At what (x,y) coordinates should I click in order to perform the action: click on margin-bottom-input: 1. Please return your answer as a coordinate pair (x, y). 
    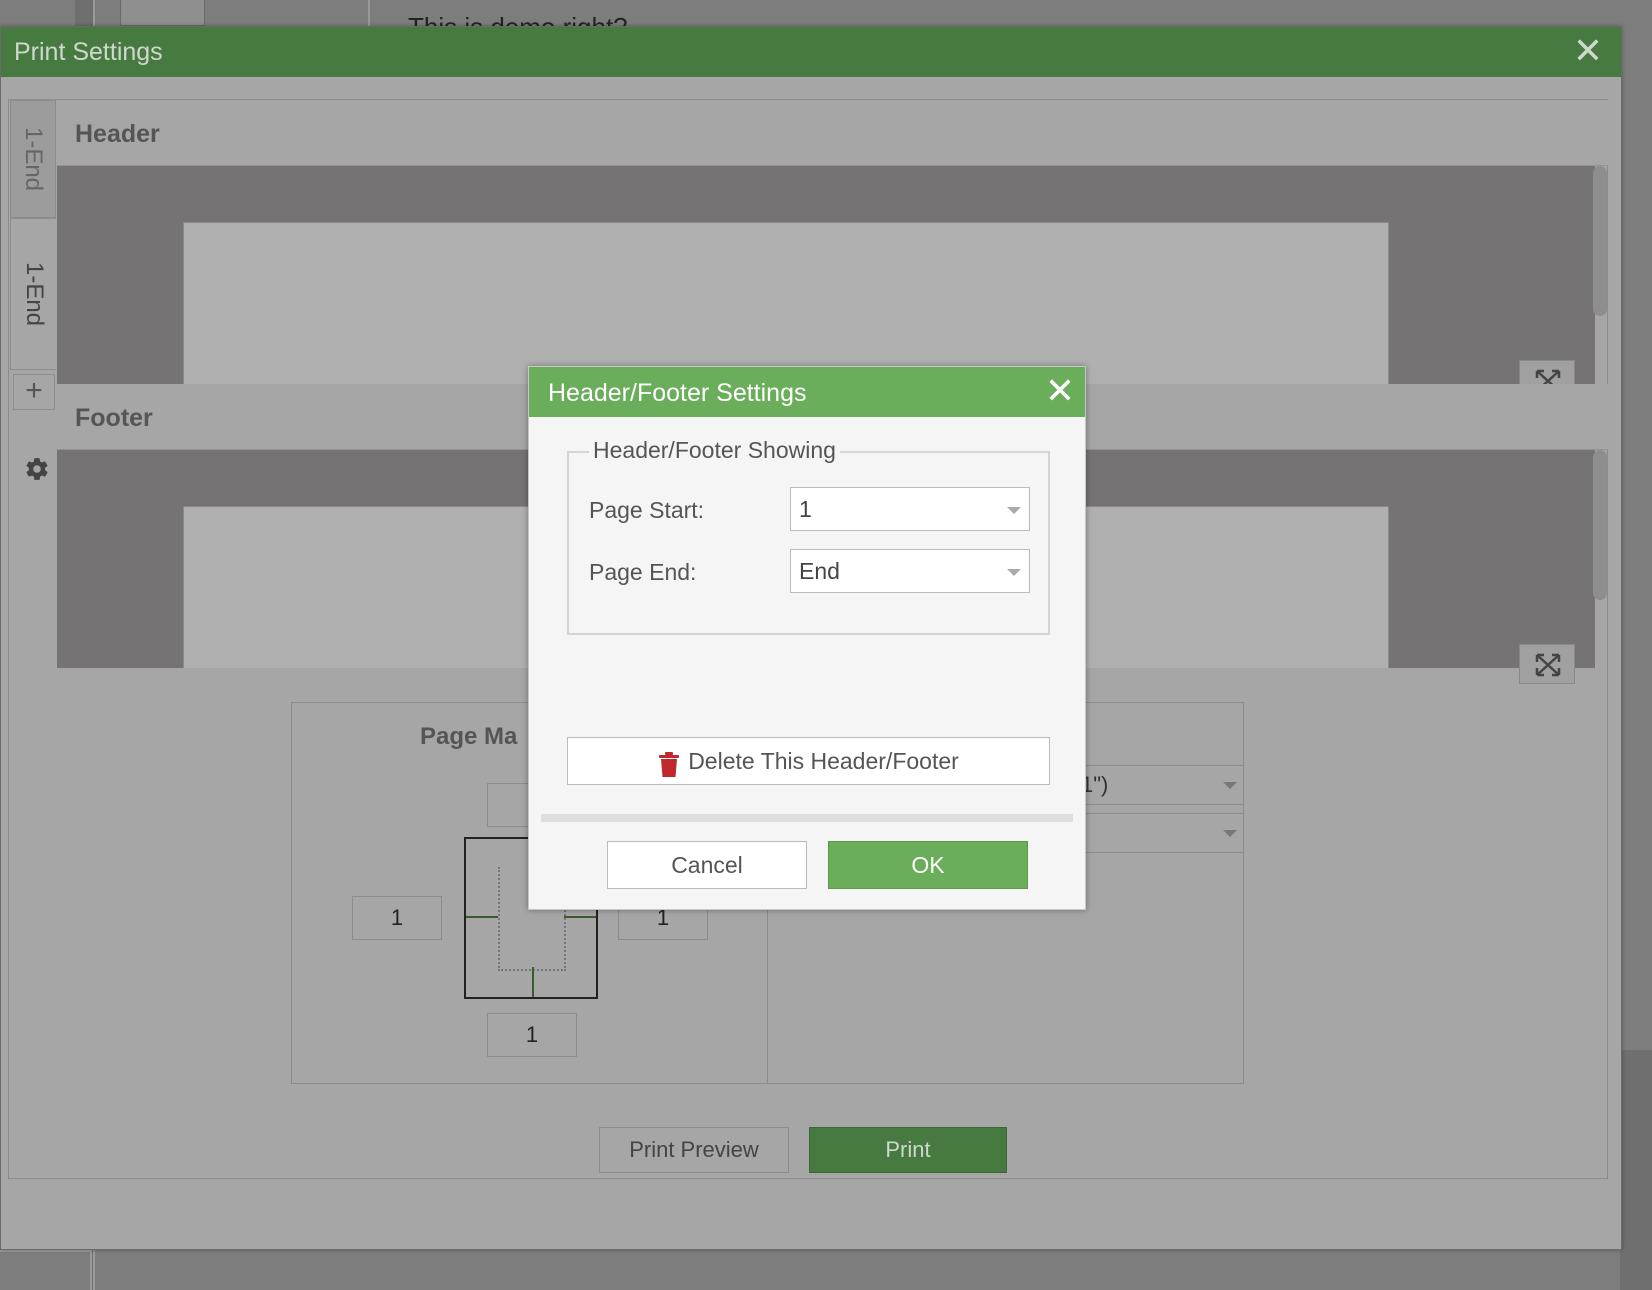
    Looking at the image, I should click on (532, 1035).